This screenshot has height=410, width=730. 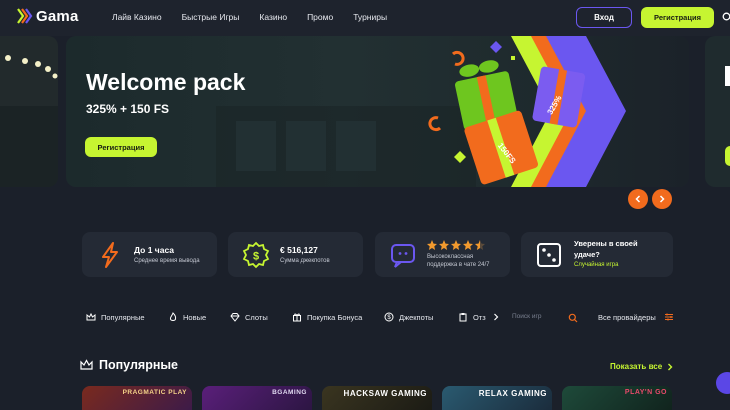 I want to click on feature-subtitle: Сумма джекпотов, so click(x=305, y=261).